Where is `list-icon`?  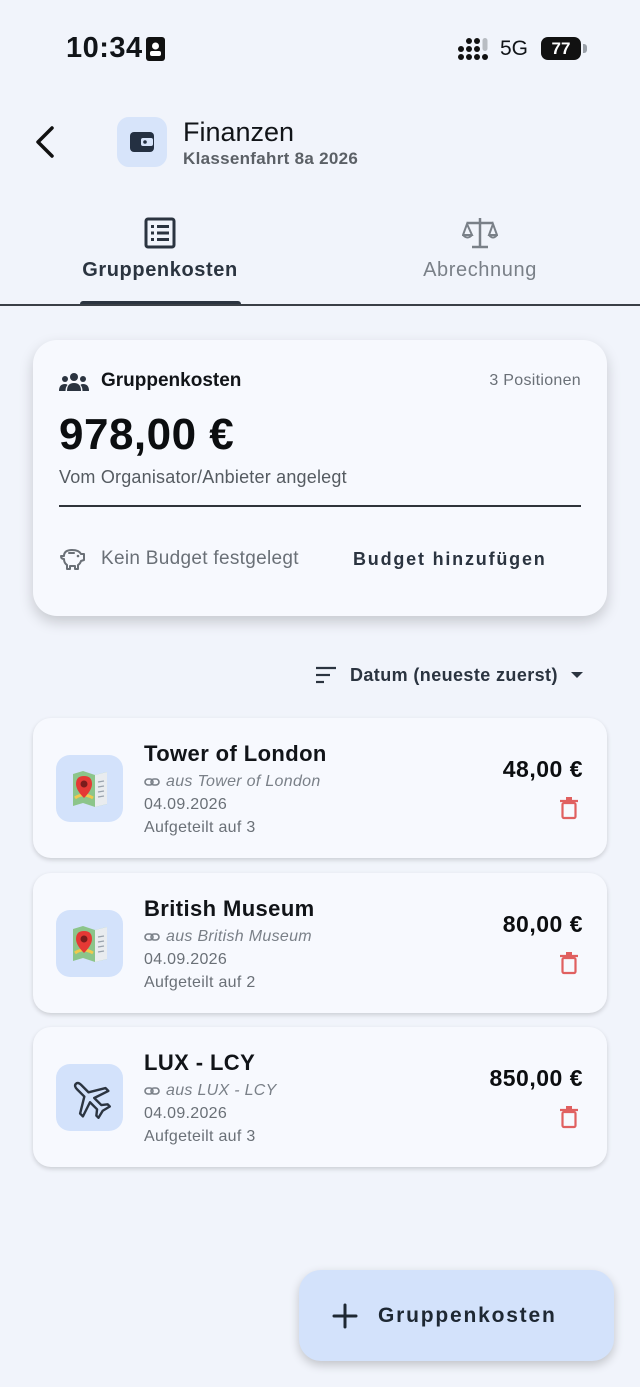 list-icon is located at coordinates (160, 233).